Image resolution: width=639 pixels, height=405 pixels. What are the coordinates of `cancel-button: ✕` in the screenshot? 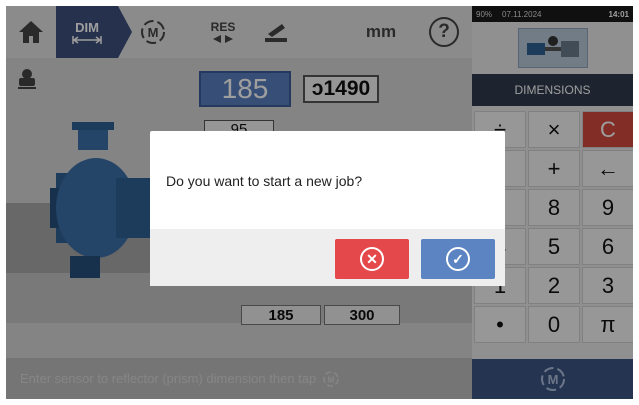 It's located at (372, 259).